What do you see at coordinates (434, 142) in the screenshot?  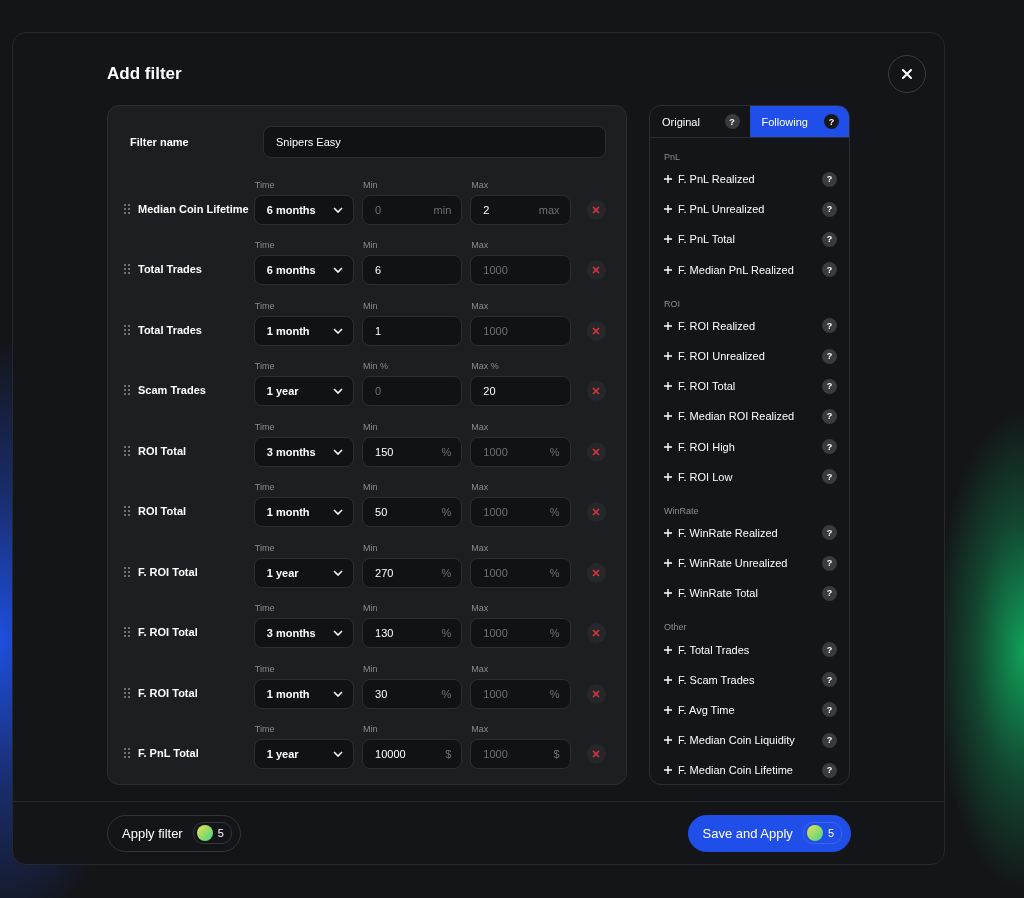 I see `name-field: Snipers Easy` at bounding box center [434, 142].